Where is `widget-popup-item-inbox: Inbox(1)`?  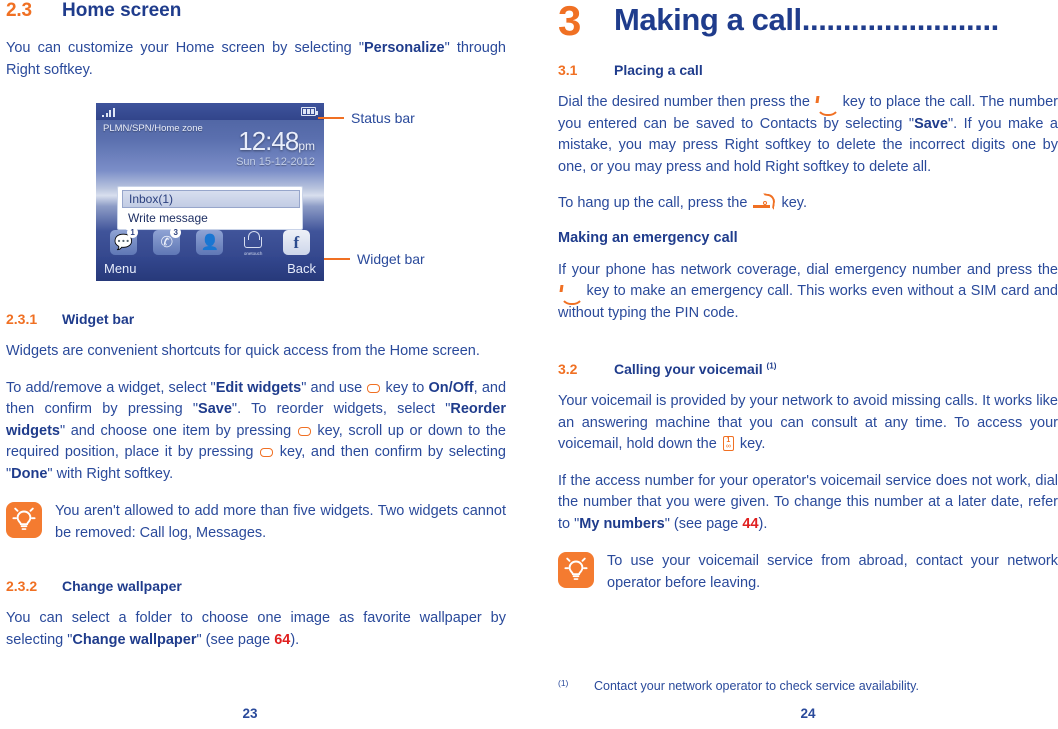 widget-popup-item-inbox: Inbox(1) is located at coordinates (211, 199).